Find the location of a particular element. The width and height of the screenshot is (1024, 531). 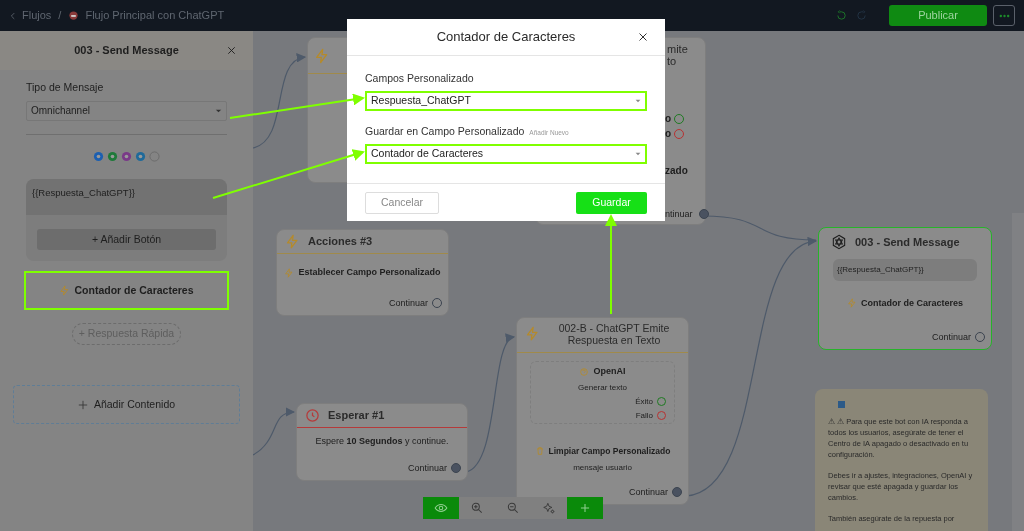

more-icon is located at coordinates (1004, 15).